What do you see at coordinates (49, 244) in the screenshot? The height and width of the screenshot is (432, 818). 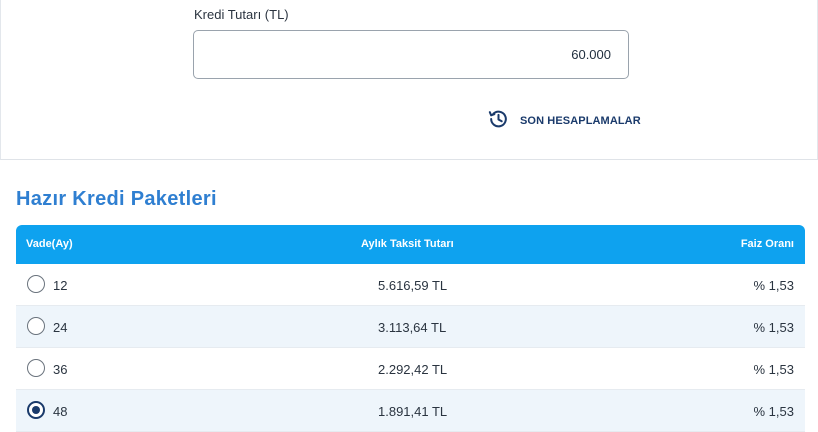 I see `column-header-term: Vade(Ay)` at bounding box center [49, 244].